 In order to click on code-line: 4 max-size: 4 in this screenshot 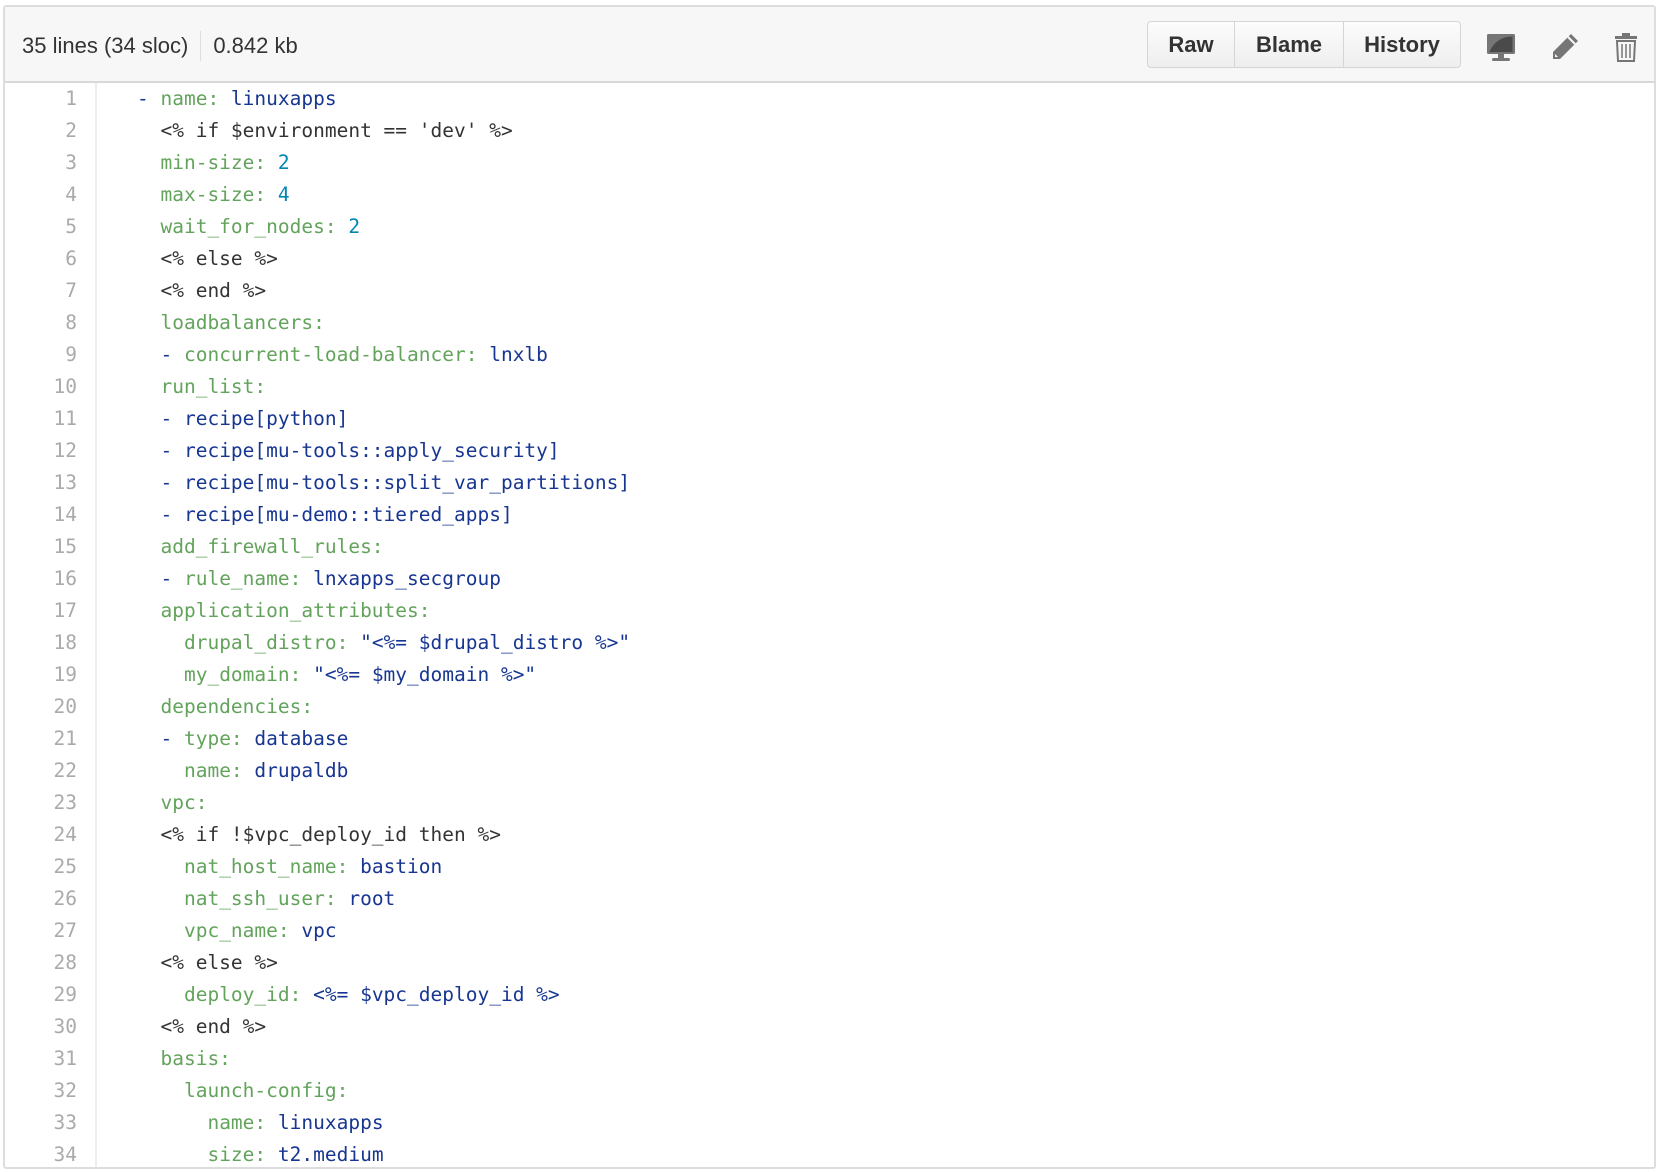, I will do `click(829, 195)`.